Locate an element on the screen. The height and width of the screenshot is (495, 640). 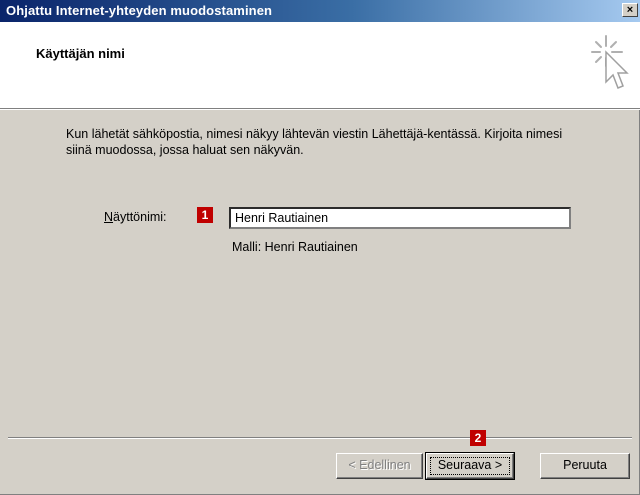
step-badge-2: 2 is located at coordinates (478, 438).